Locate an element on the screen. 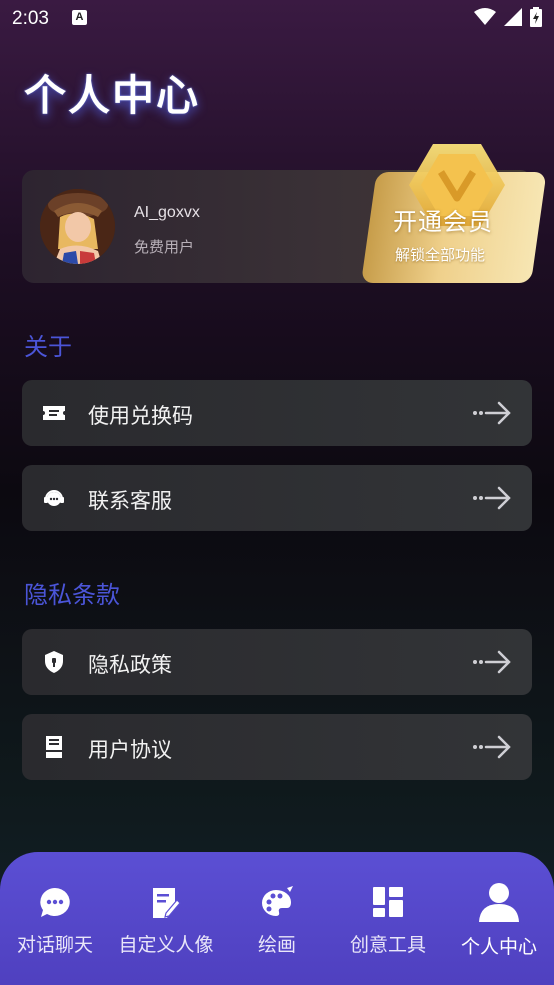 This screenshot has width=554, height=985. section-title-privacy: 隐私条款 is located at coordinates (72, 595).